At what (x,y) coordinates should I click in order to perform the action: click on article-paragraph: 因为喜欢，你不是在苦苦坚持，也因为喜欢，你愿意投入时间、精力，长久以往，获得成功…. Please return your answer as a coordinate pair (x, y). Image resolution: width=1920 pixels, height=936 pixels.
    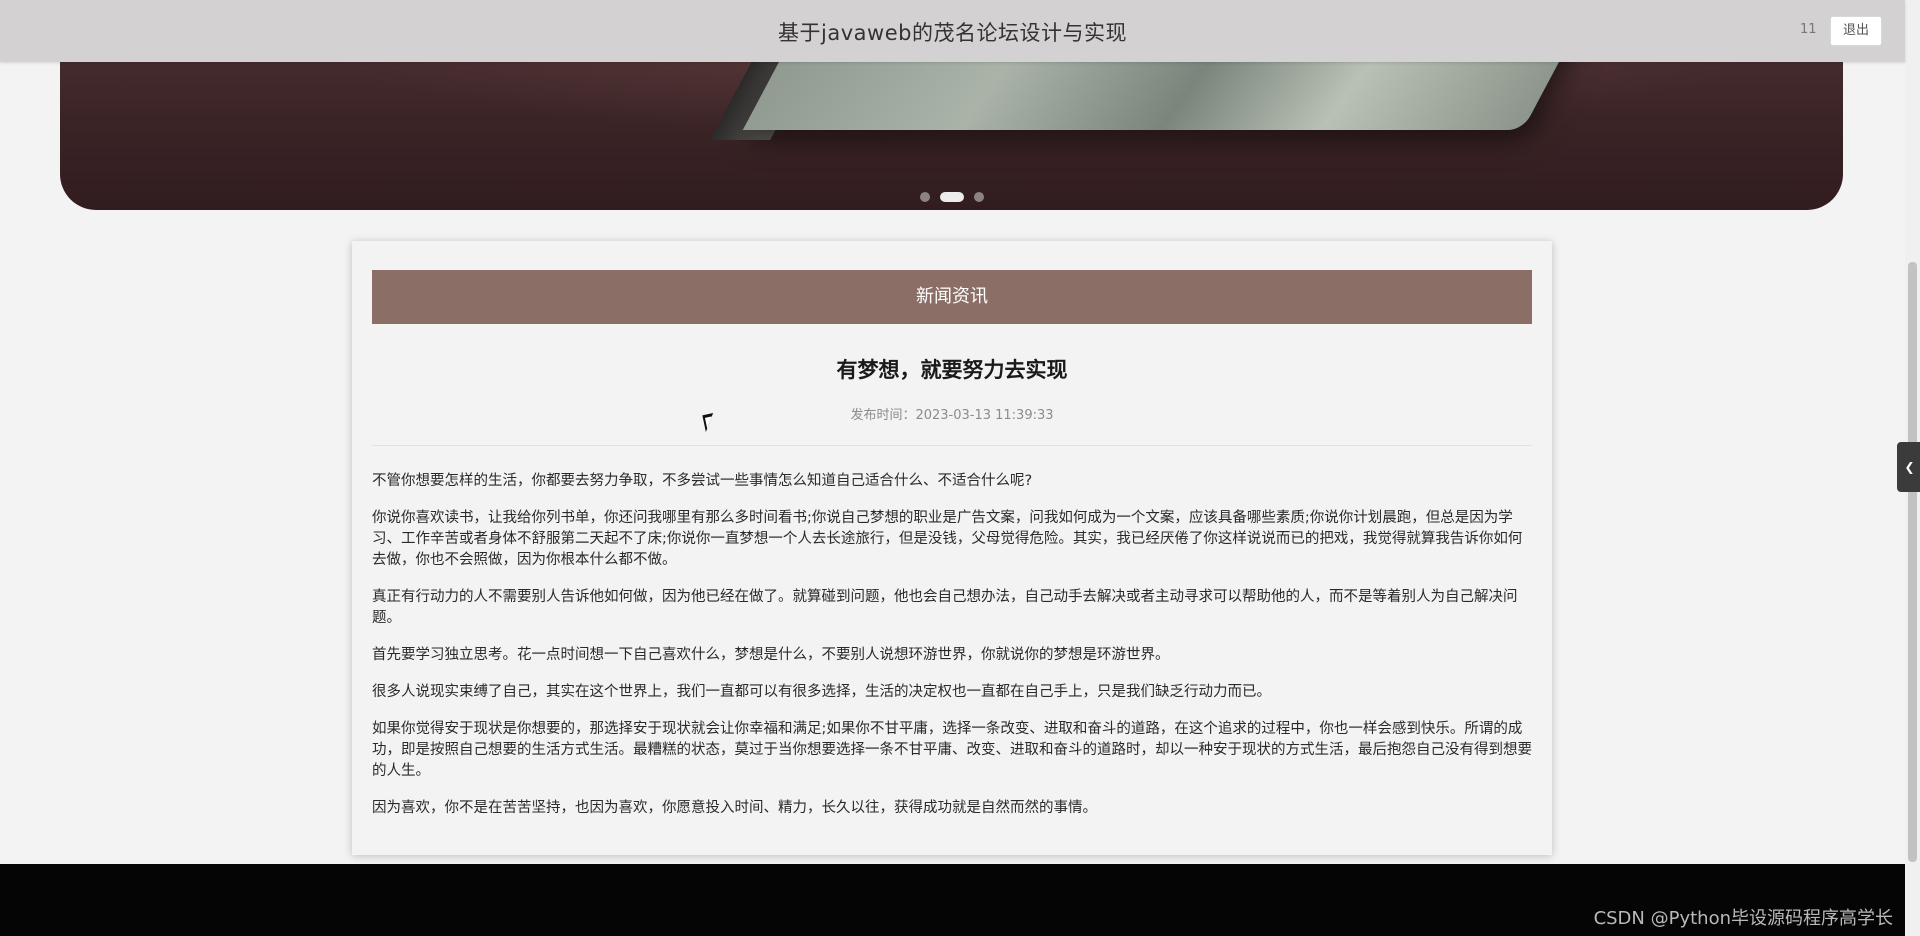
    Looking at the image, I should click on (734, 808).